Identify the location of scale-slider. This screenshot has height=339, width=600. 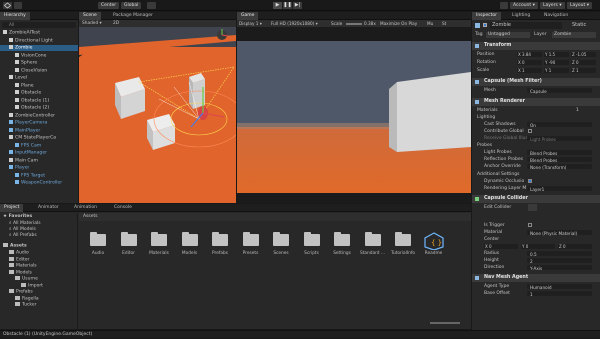
(354, 24).